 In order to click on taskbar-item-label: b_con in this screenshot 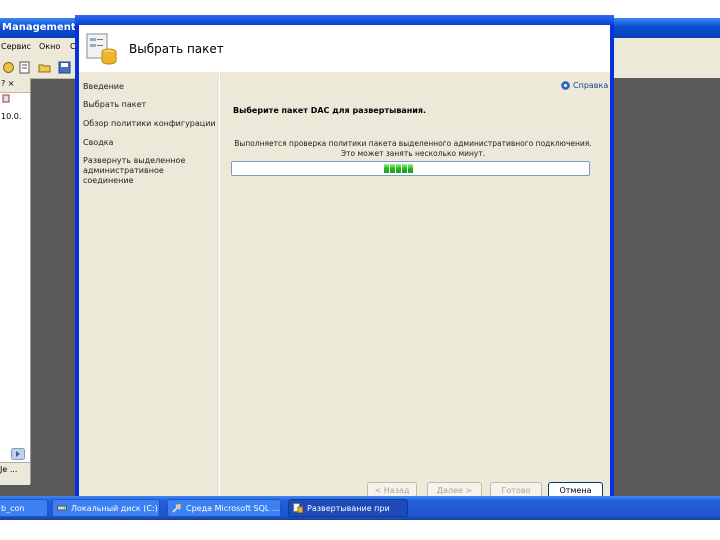, I will do `click(13, 508)`.